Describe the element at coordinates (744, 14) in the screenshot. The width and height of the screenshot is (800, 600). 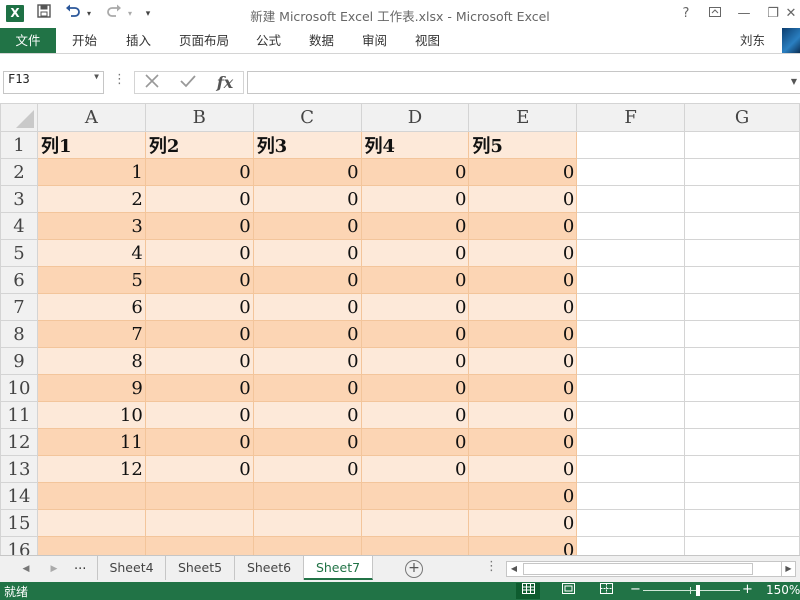
I see `minimize-icon: —` at that location.